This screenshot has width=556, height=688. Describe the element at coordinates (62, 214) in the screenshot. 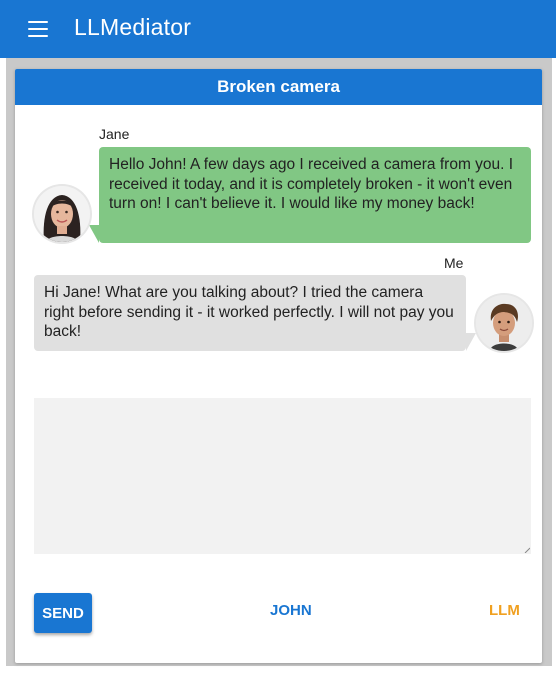

I see `woman-avatar` at that location.